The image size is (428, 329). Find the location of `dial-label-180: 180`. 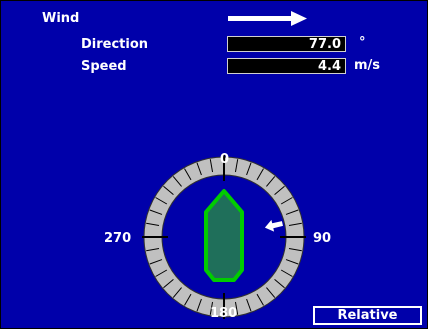

dial-label-180: 180 is located at coordinates (224, 313).